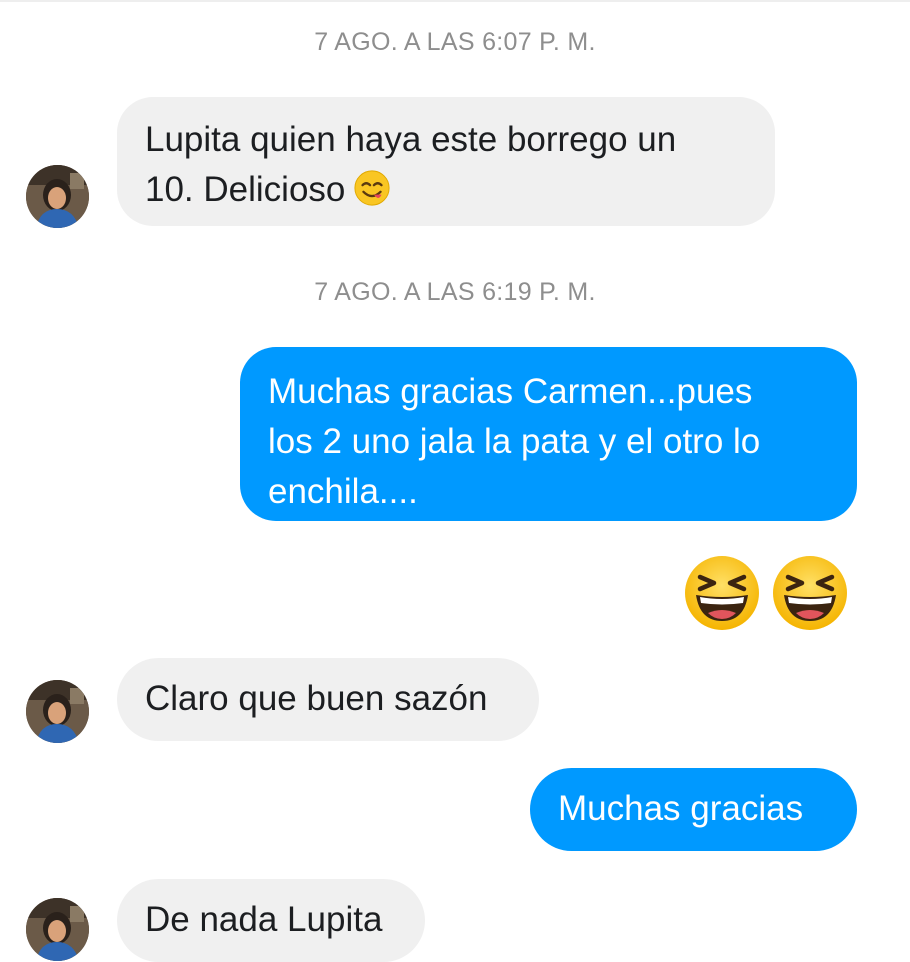  Describe the element at coordinates (455, 1) in the screenshot. I see `top-divider` at that location.